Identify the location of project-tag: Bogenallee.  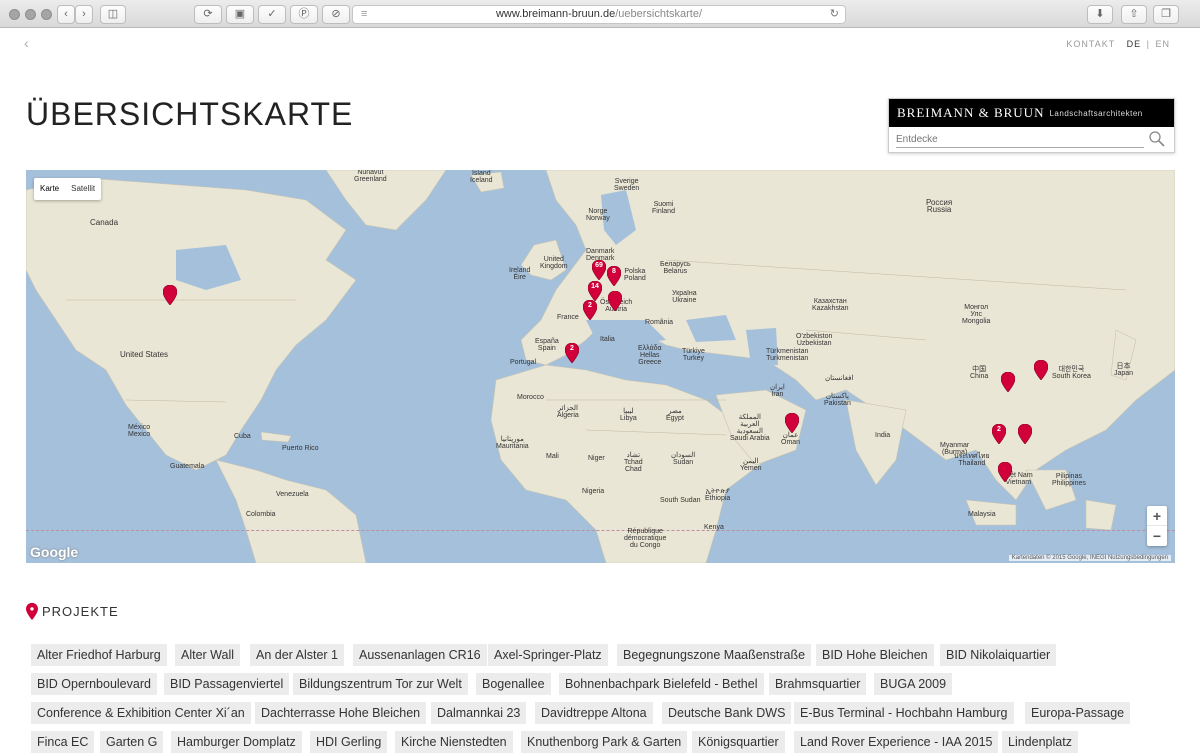
(513, 684).